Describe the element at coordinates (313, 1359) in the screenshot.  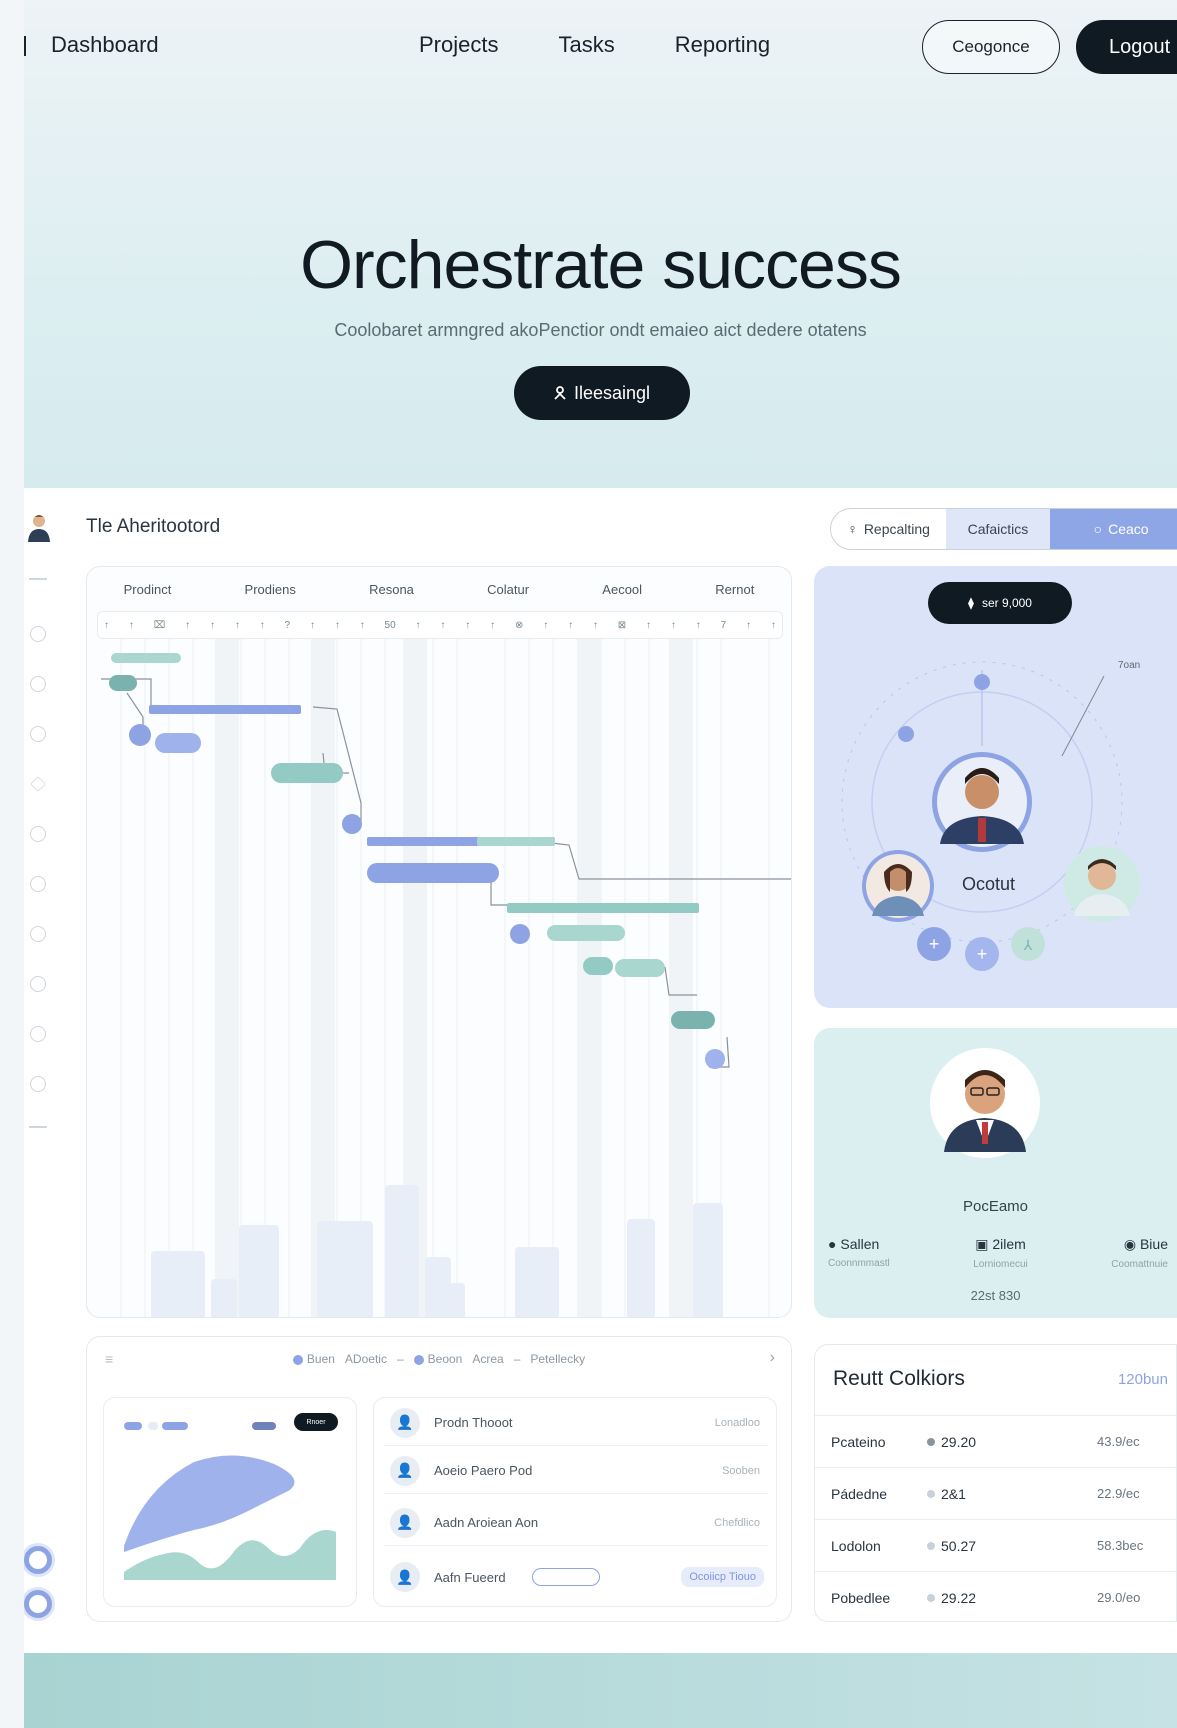
I see `legend-item: Buen` at that location.